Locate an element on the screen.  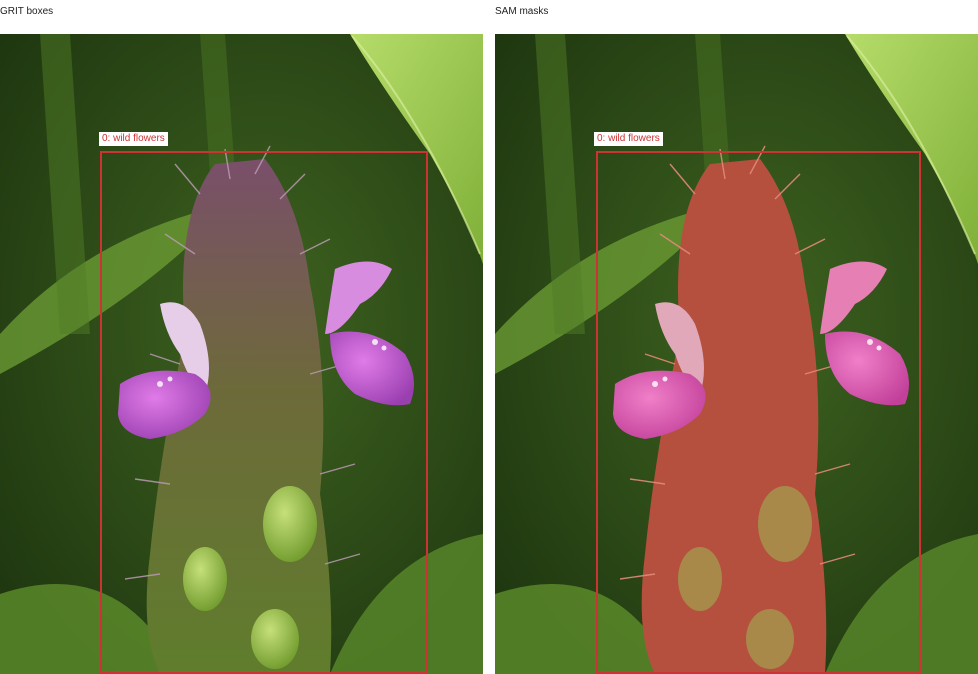
mask-label: 0: wild flowers is located at coordinates (628, 139).